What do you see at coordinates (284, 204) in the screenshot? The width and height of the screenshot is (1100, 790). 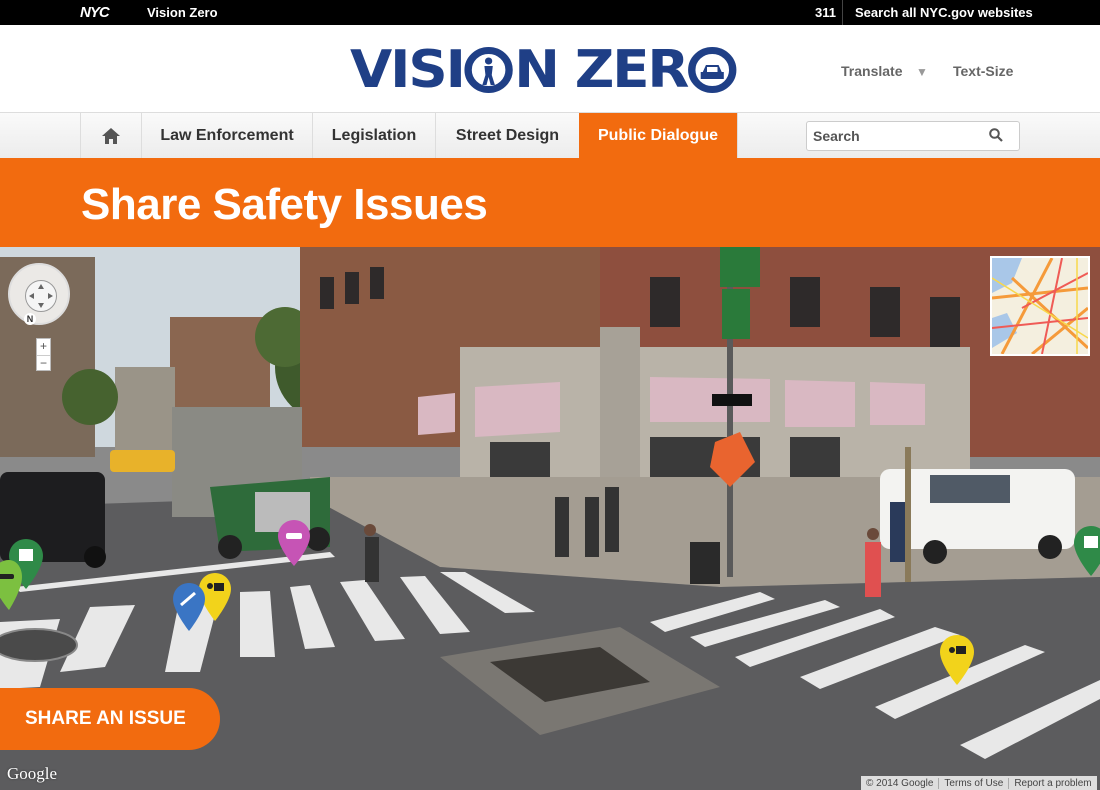 I see `page-title: Share Safety Issues` at bounding box center [284, 204].